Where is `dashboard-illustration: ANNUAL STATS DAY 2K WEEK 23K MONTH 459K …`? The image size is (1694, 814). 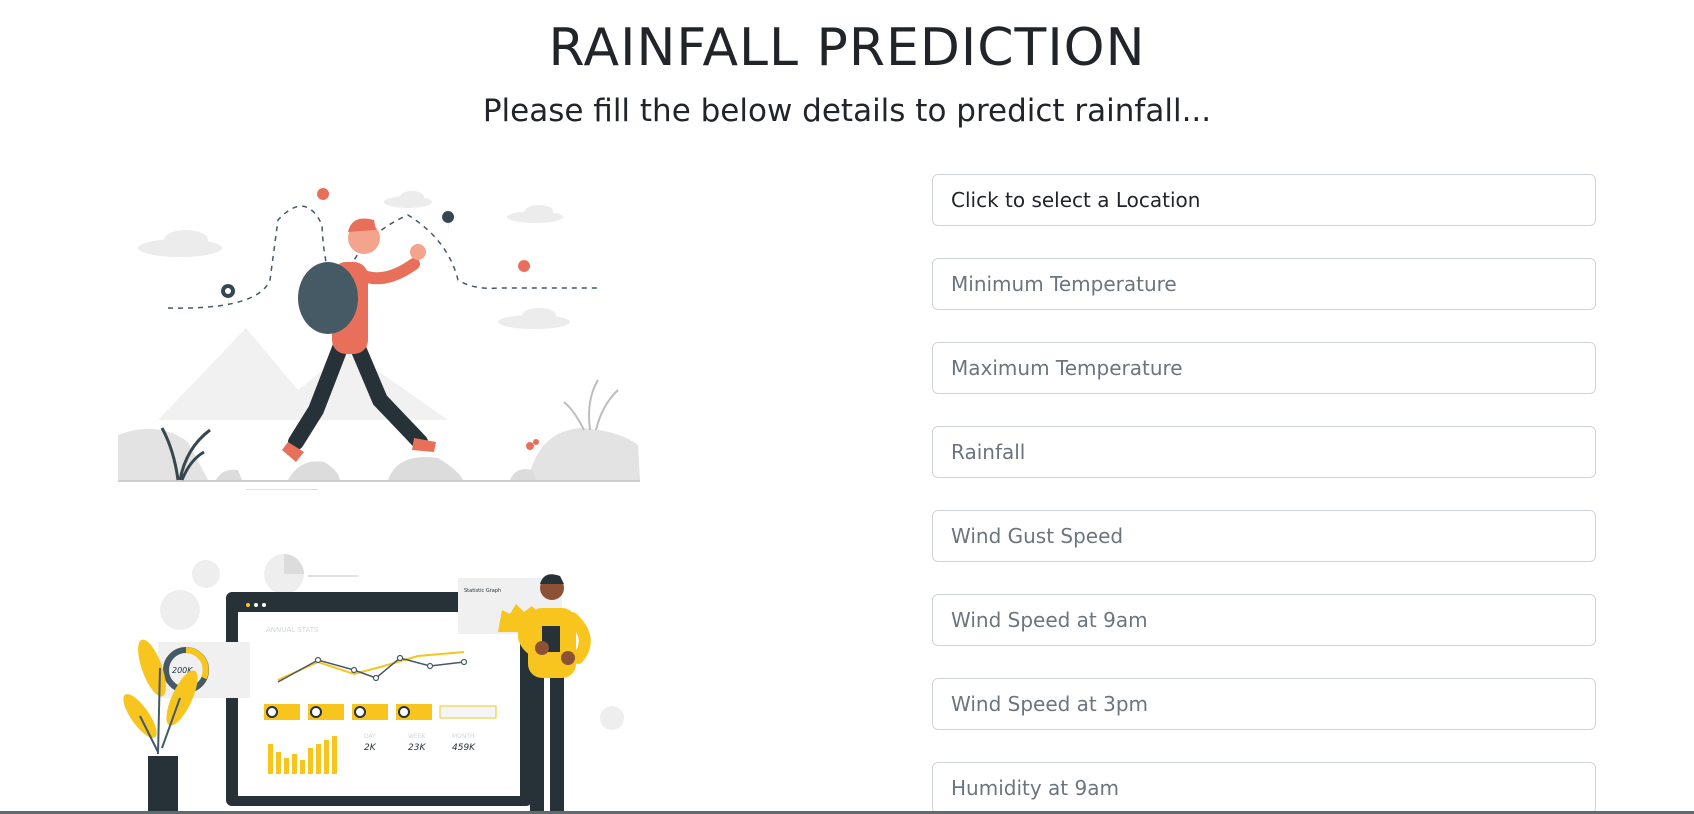 dashboard-illustration: ANNUAL STATS DAY 2K WEEK 23K MONTH 459K … is located at coordinates (373, 684).